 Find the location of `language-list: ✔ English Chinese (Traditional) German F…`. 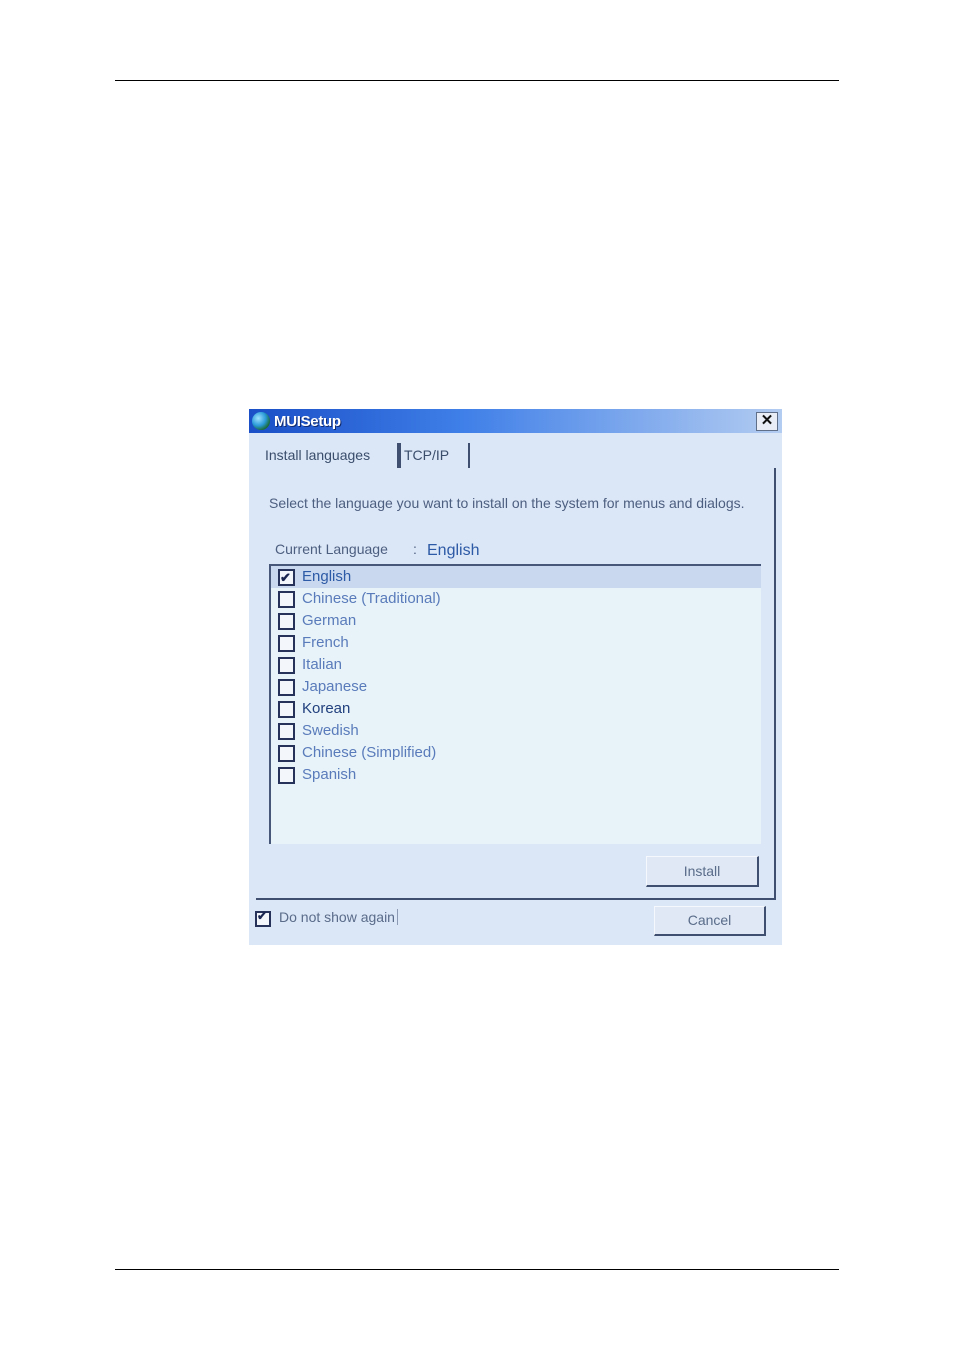

language-list: ✔ English Chinese (Traditional) German F… is located at coordinates (515, 704).